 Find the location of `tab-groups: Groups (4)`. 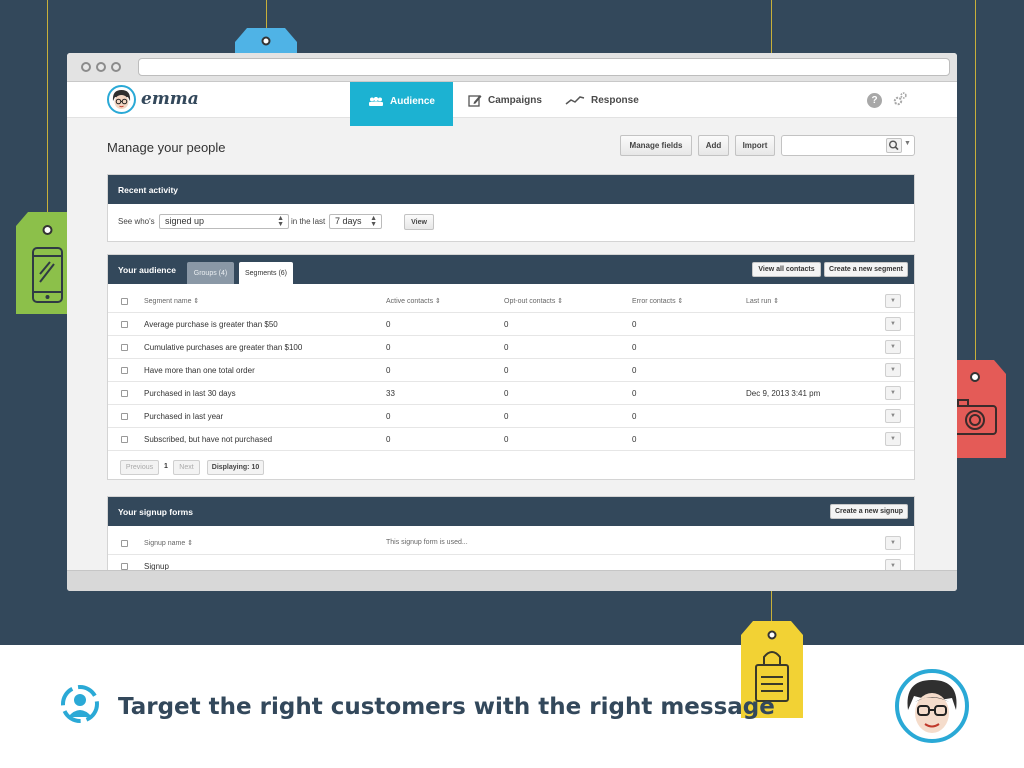

tab-groups: Groups (4) is located at coordinates (210, 273).